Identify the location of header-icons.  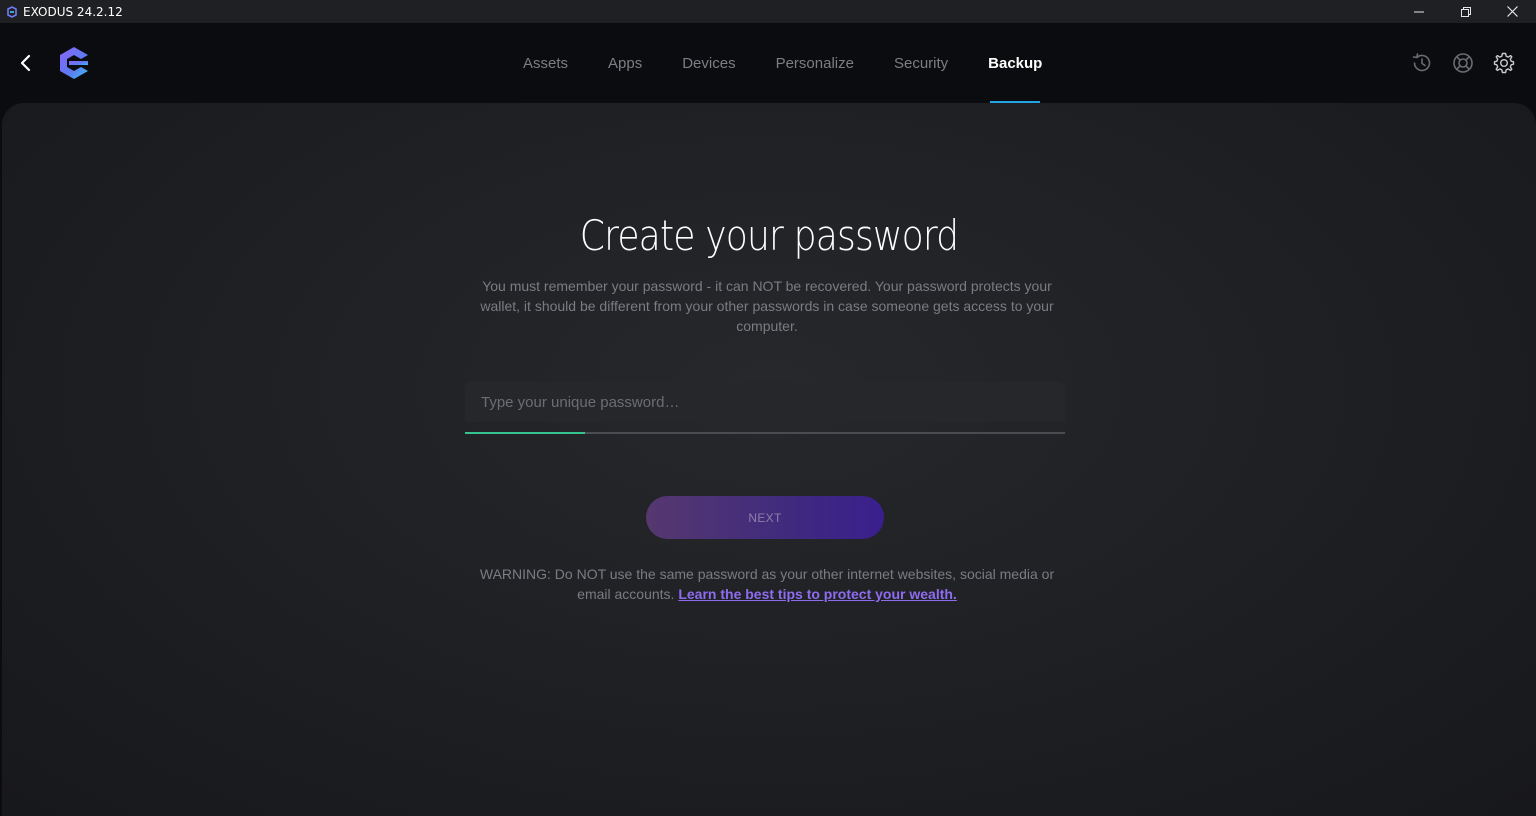
(1463, 63).